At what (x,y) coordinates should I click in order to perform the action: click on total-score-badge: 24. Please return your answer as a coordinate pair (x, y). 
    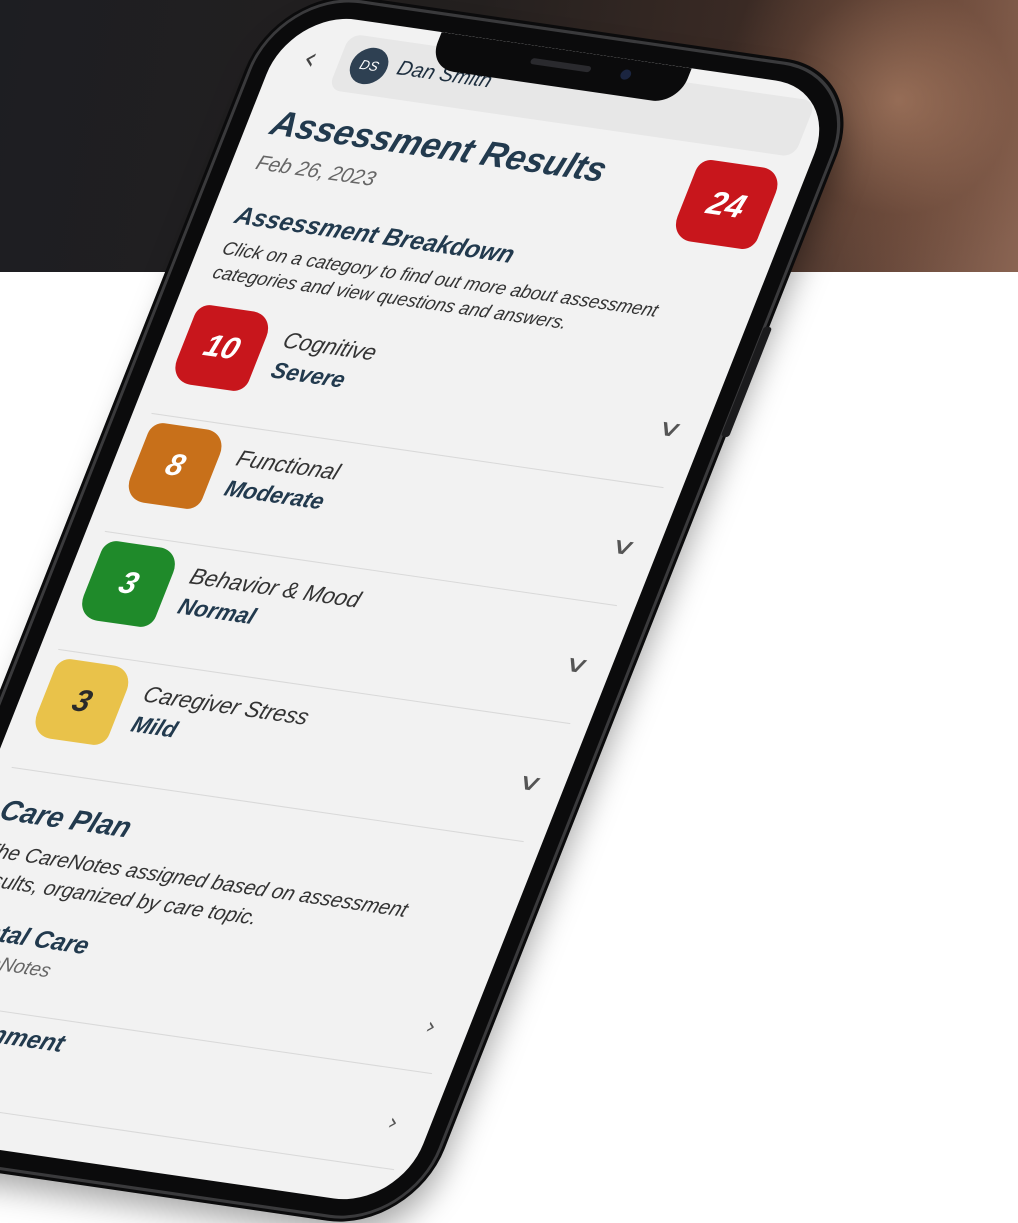
    Looking at the image, I should click on (726, 204).